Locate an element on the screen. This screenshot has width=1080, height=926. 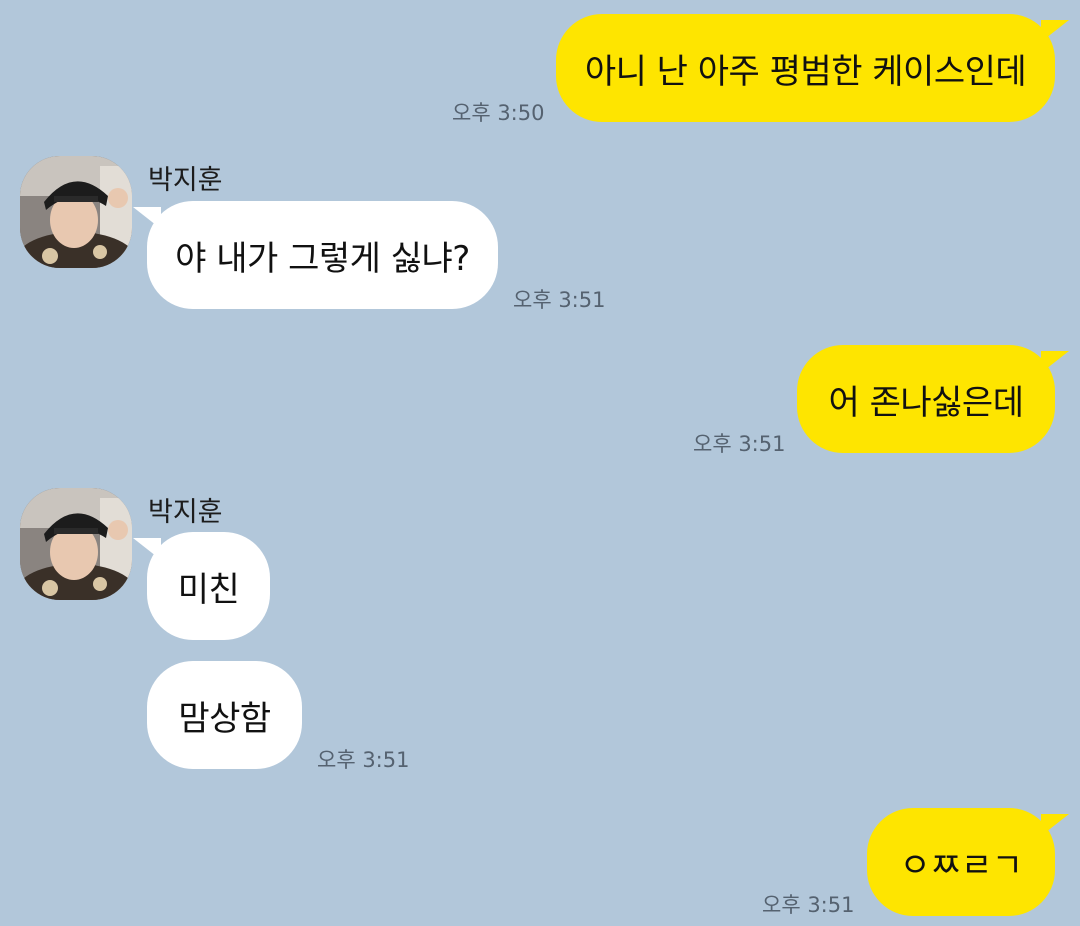
my-message-bubble: ㅇㅉㄹㄱ is located at coordinates (968, 862).